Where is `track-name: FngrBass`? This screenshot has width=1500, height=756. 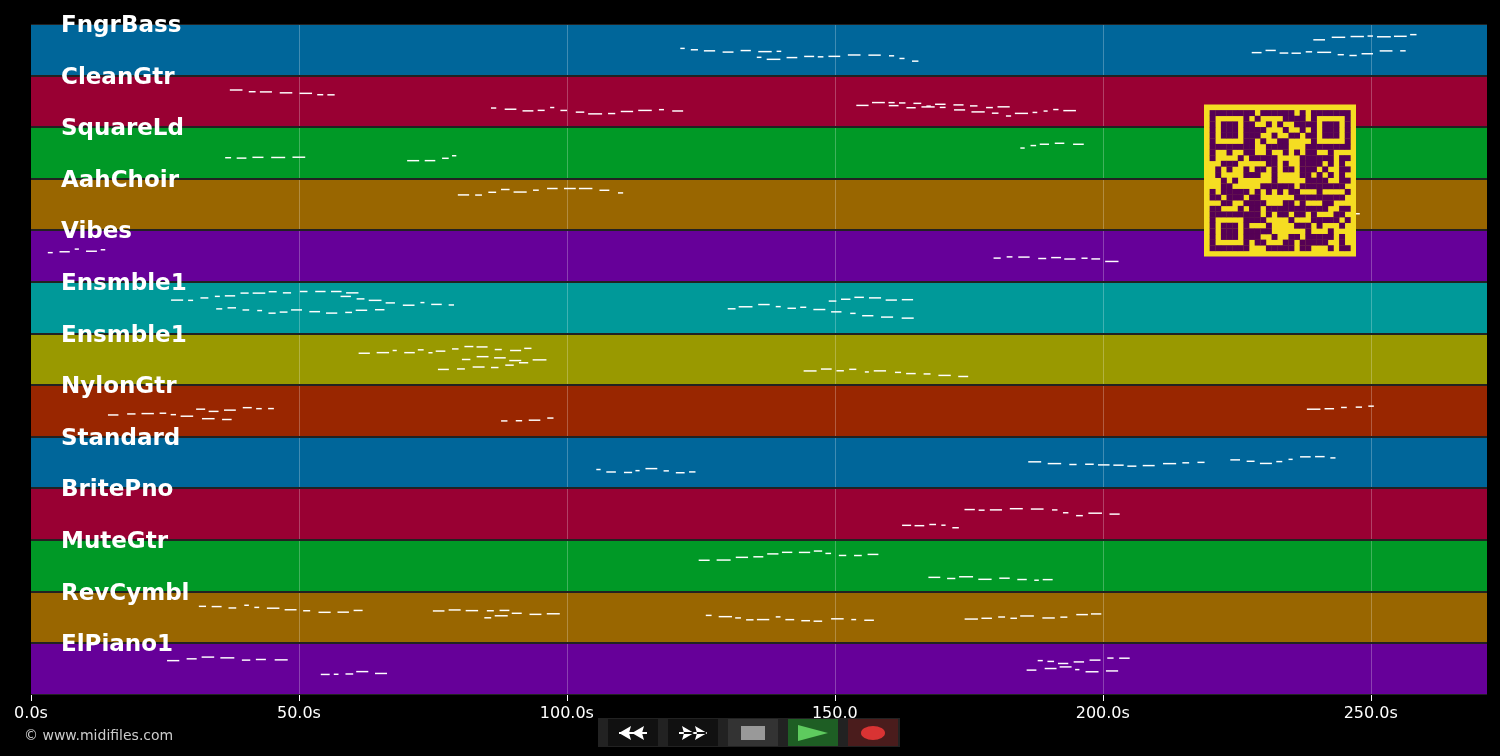 track-name: FngrBass is located at coordinates (121, 24).